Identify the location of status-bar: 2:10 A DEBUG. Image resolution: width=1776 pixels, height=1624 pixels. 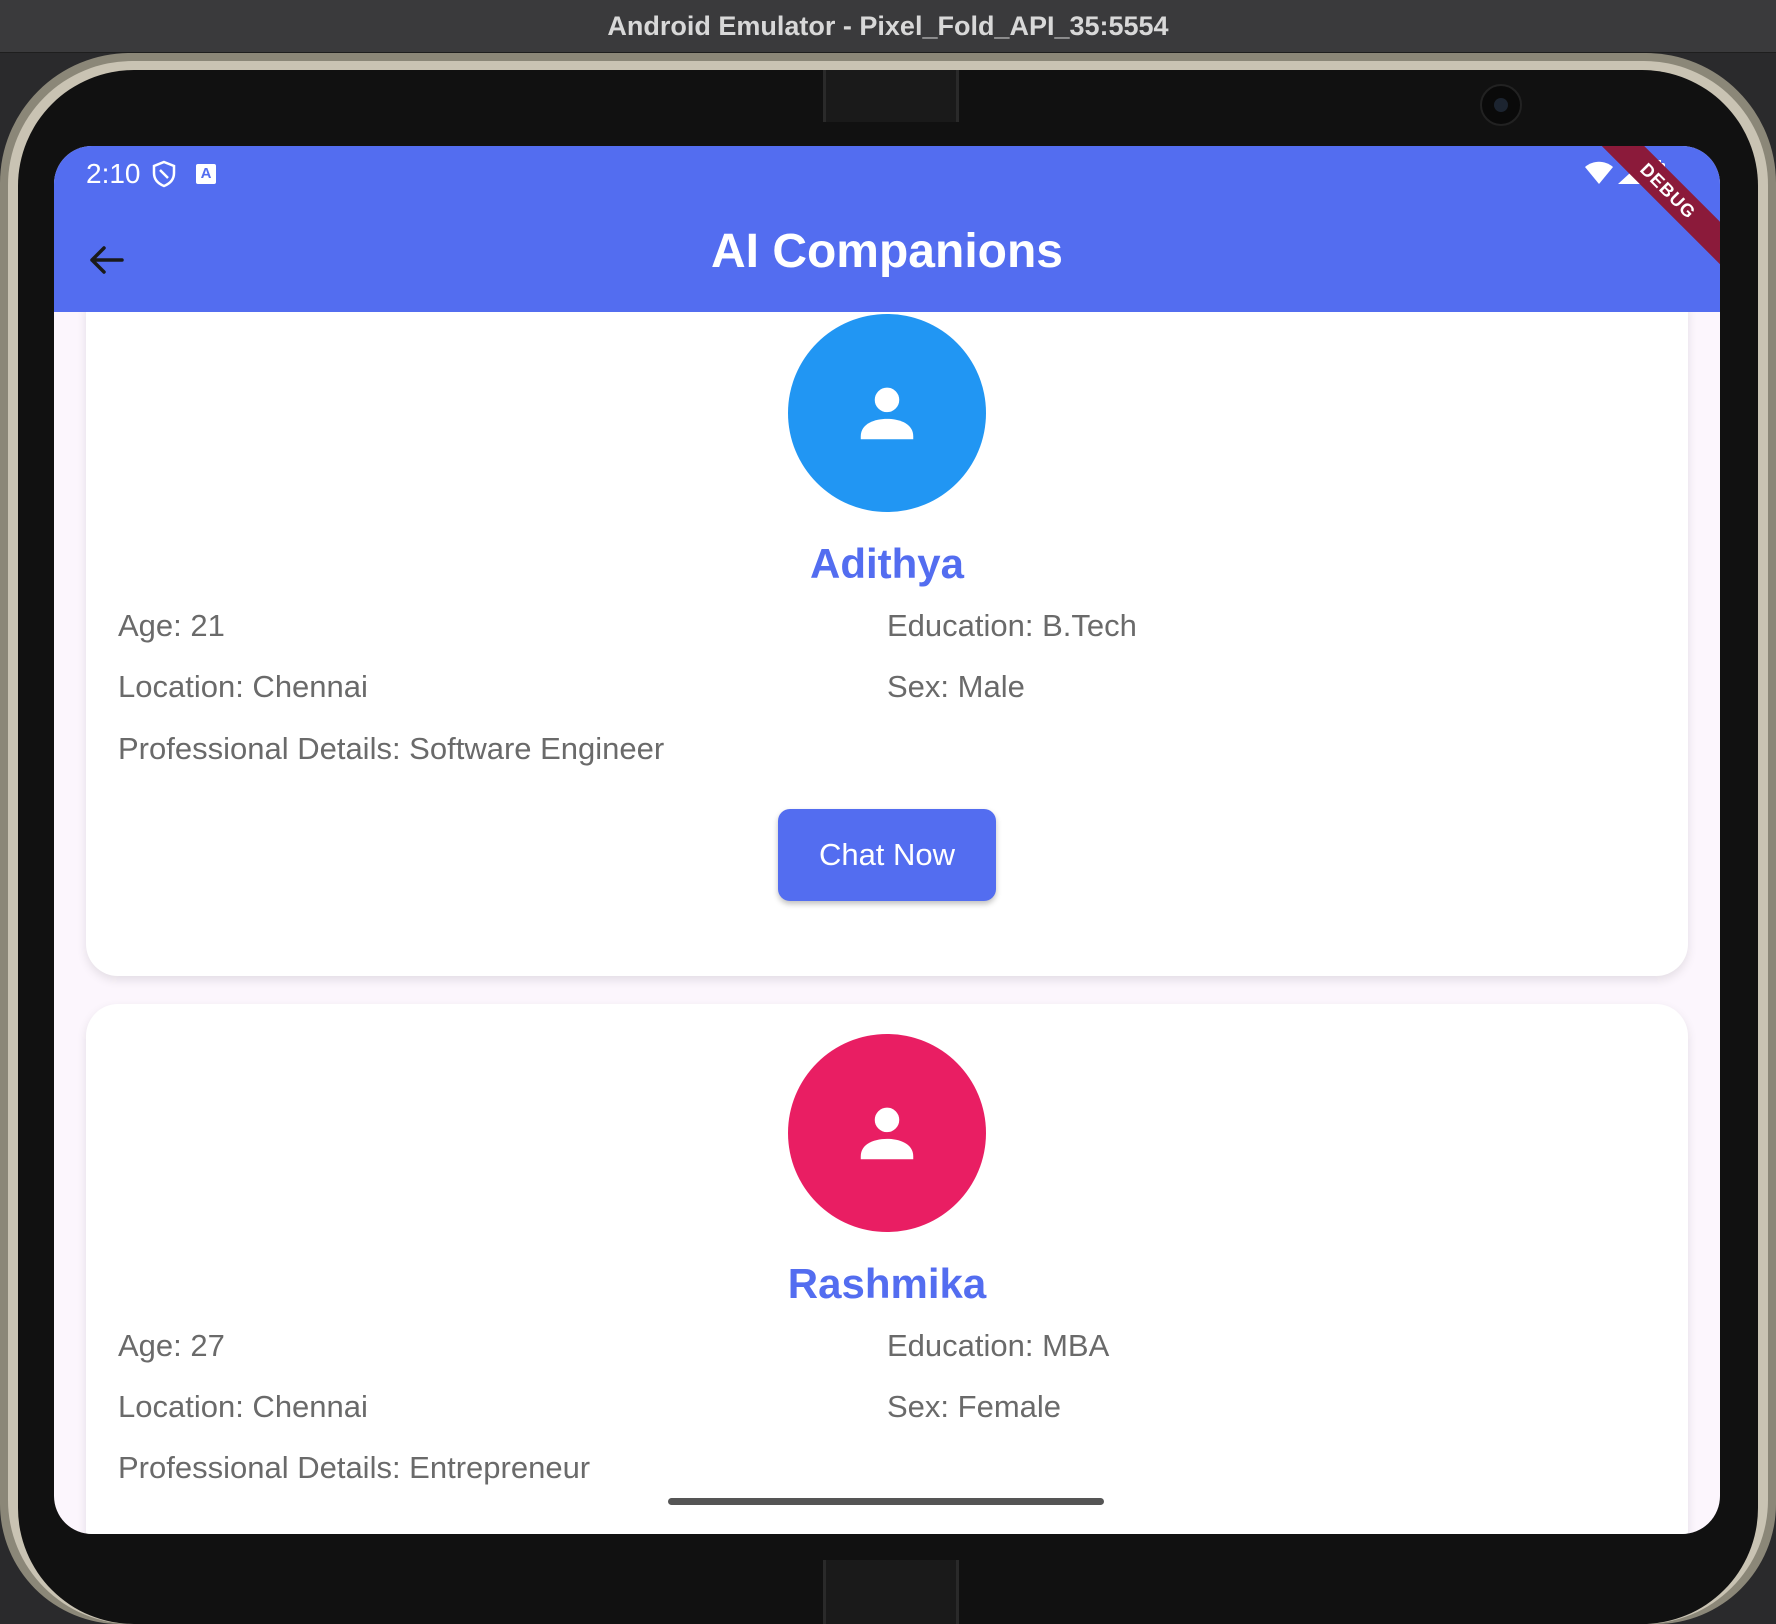
(887, 206).